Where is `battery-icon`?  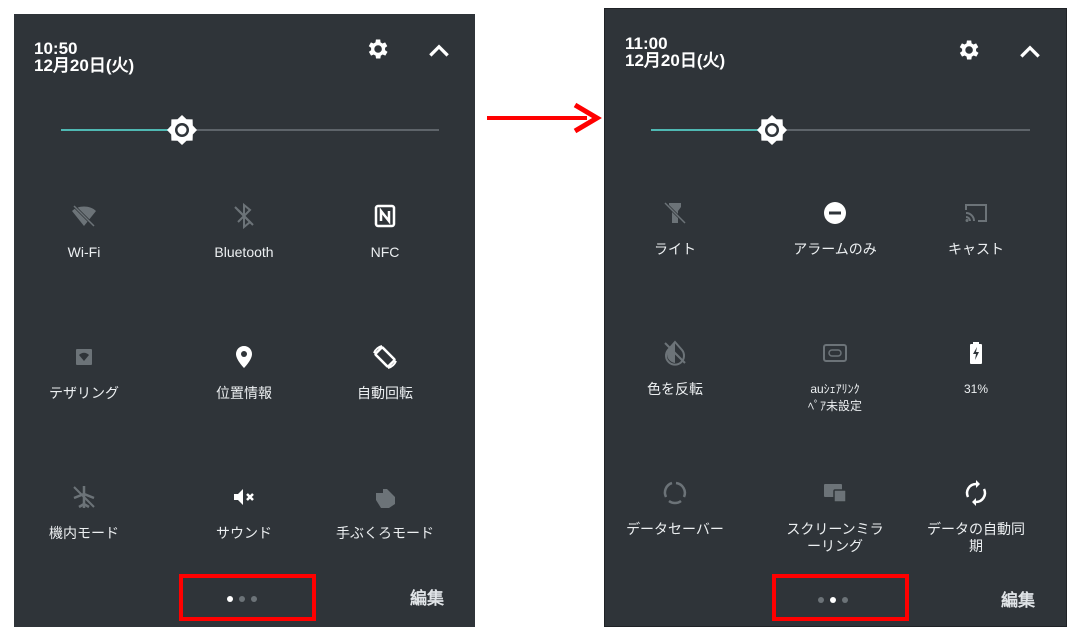 battery-icon is located at coordinates (976, 353).